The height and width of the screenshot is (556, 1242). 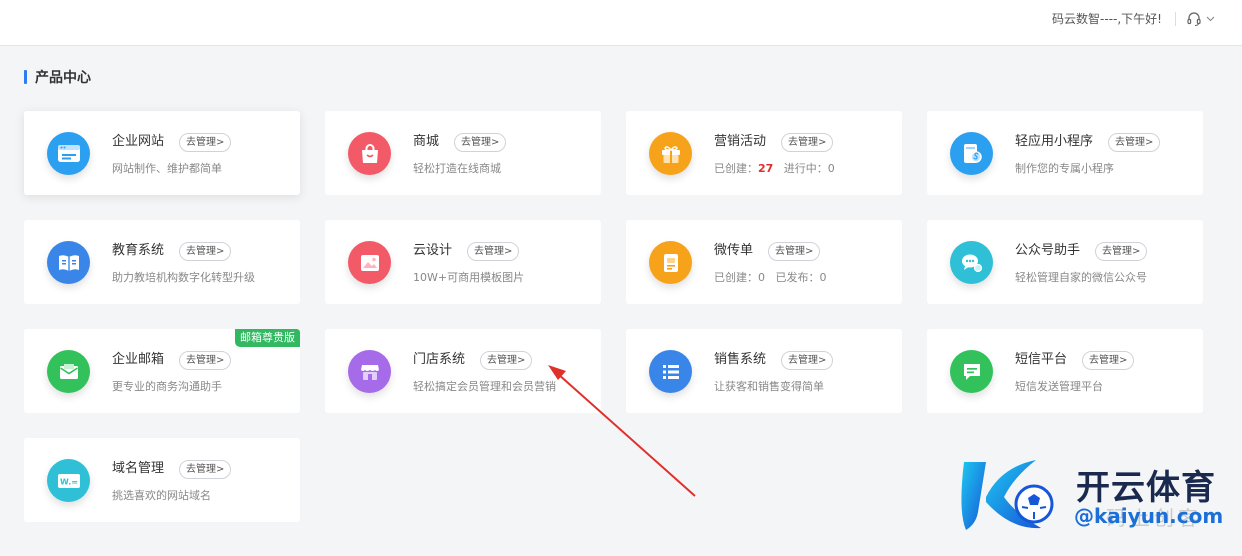 I want to click on card-title: 公众号助手, so click(x=1048, y=250).